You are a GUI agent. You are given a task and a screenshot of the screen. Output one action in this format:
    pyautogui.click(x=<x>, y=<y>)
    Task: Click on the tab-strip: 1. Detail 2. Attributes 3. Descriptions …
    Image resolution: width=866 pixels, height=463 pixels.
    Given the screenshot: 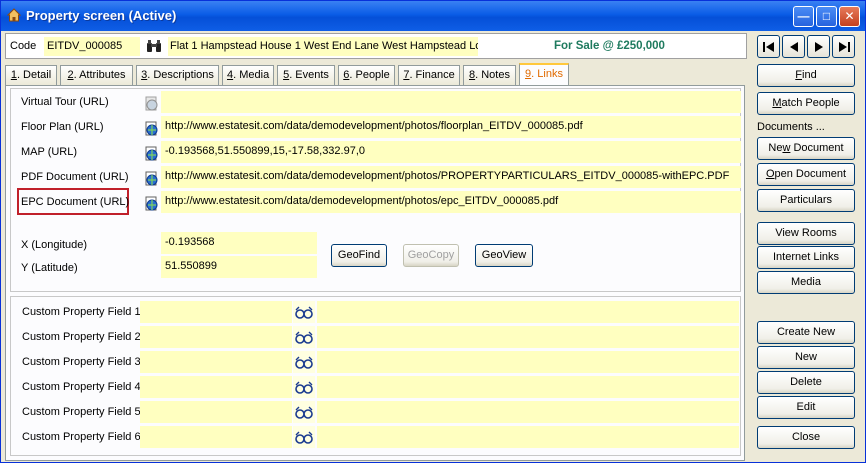 What is the action you would take?
    pyautogui.click(x=375, y=74)
    